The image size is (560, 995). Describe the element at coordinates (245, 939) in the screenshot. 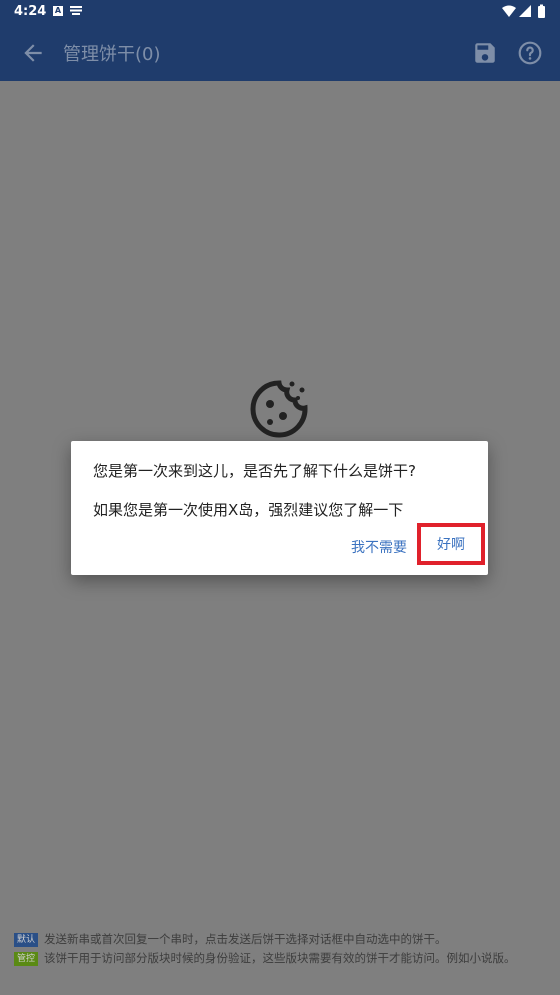

I see `legend-text-default: 发送新串或首次回复一个串时，点击发送后饼干选择对话框中自动选中的饼干。` at that location.